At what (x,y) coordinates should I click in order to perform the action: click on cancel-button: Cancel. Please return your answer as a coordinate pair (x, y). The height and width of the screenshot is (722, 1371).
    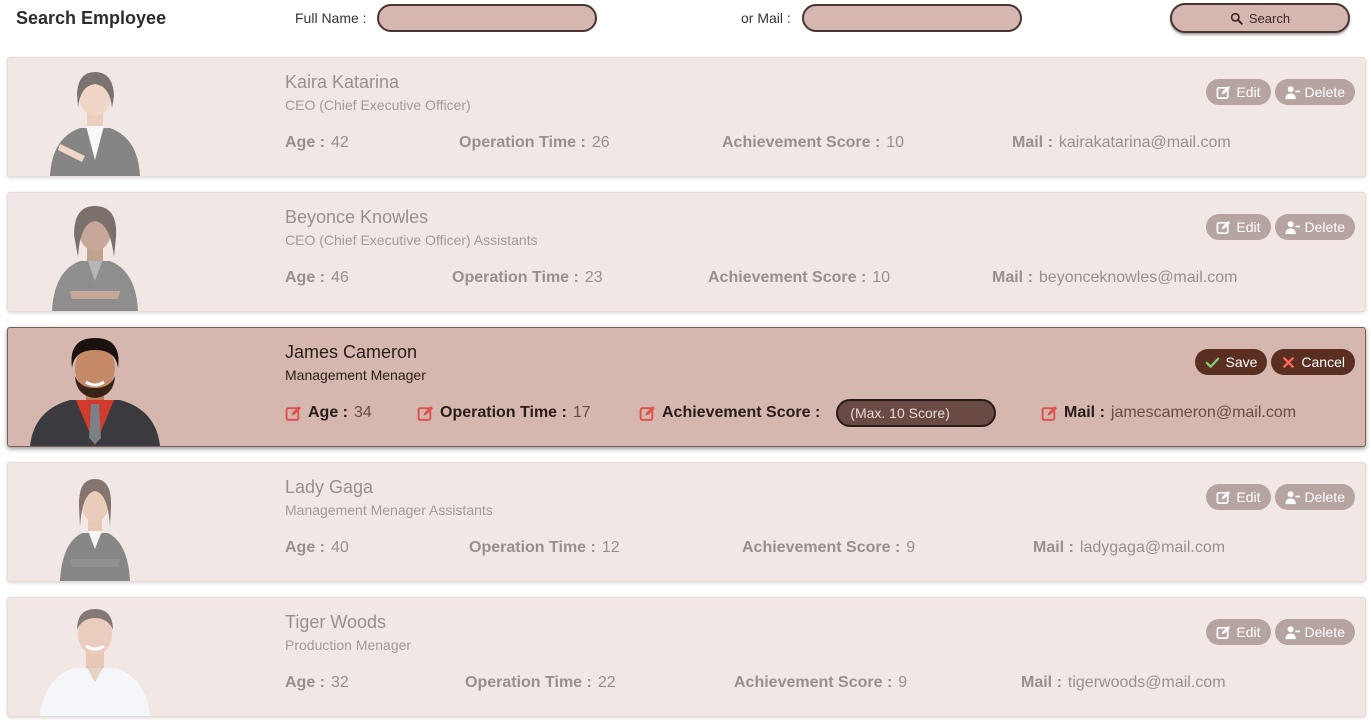
    Looking at the image, I should click on (1313, 362).